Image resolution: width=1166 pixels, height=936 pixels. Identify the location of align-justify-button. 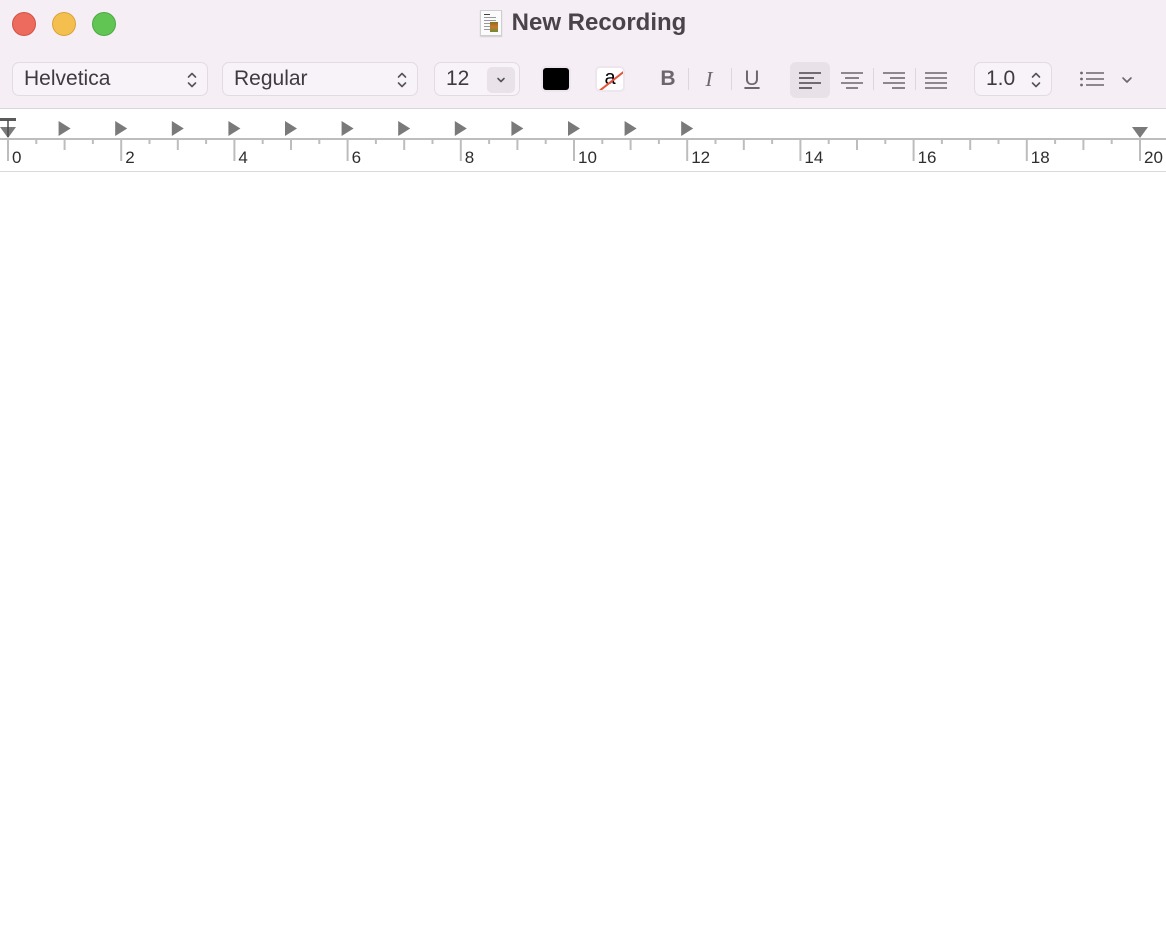
(936, 80).